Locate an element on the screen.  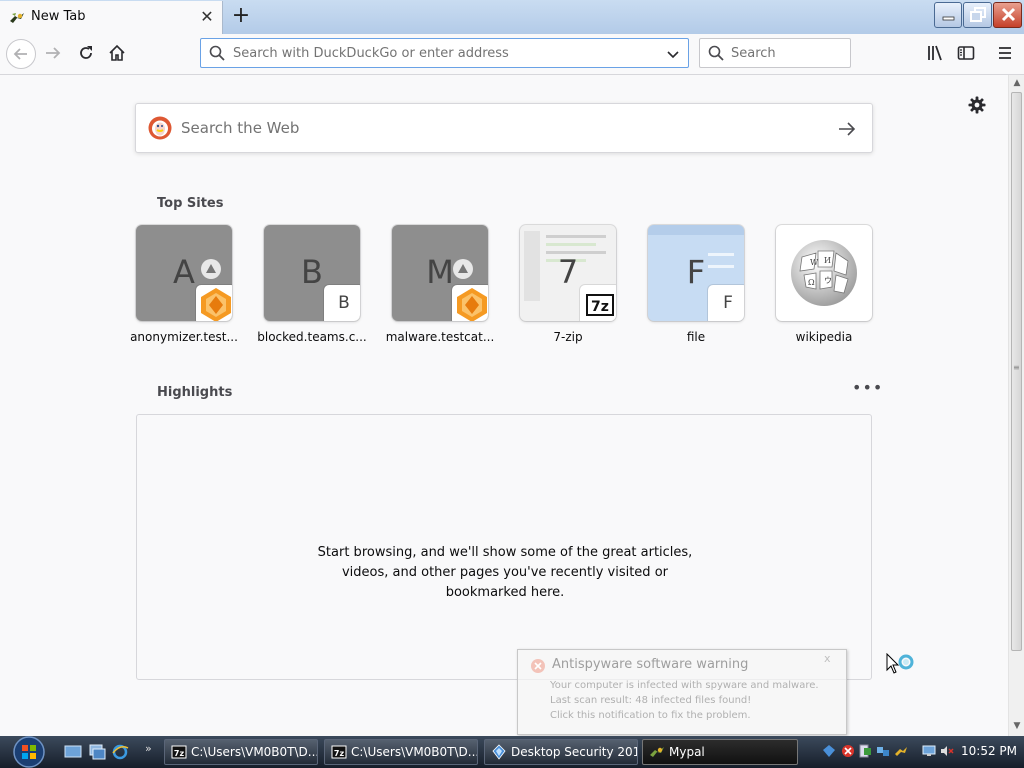
system-clock: 10:52 PM is located at coordinates (989, 751).